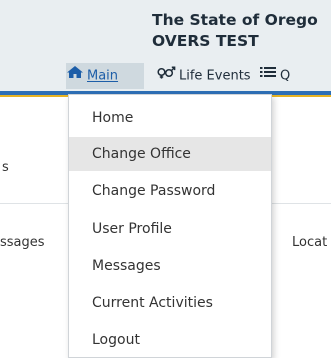 This screenshot has width=331, height=358. Describe the element at coordinates (170, 266) in the screenshot. I see `menu-item-messages: Messages` at that location.